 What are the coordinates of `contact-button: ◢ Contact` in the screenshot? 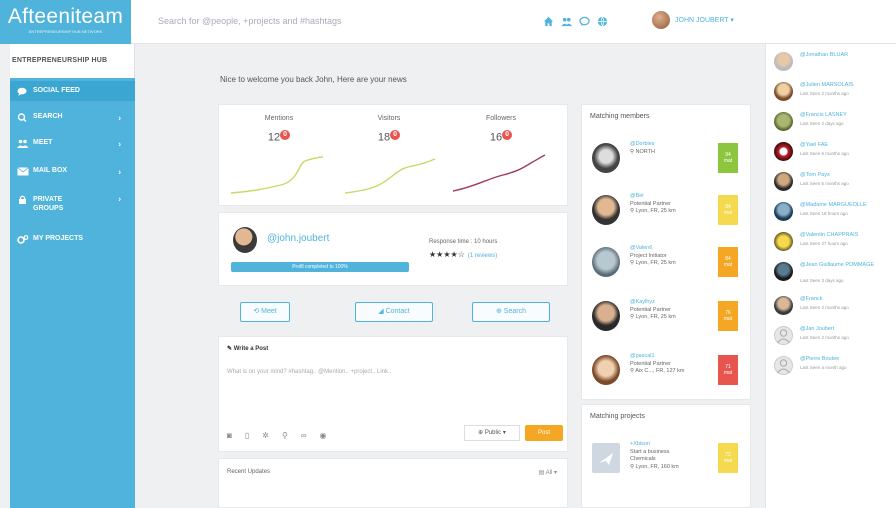 It's located at (394, 312).